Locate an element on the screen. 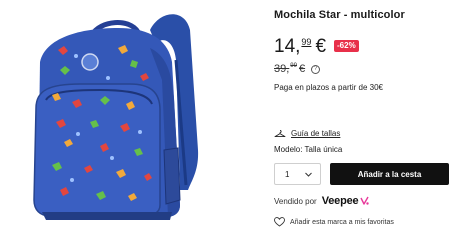 Image resolution: width=475 pixels, height=240 pixels. old-price-cents: 99 is located at coordinates (293, 66).